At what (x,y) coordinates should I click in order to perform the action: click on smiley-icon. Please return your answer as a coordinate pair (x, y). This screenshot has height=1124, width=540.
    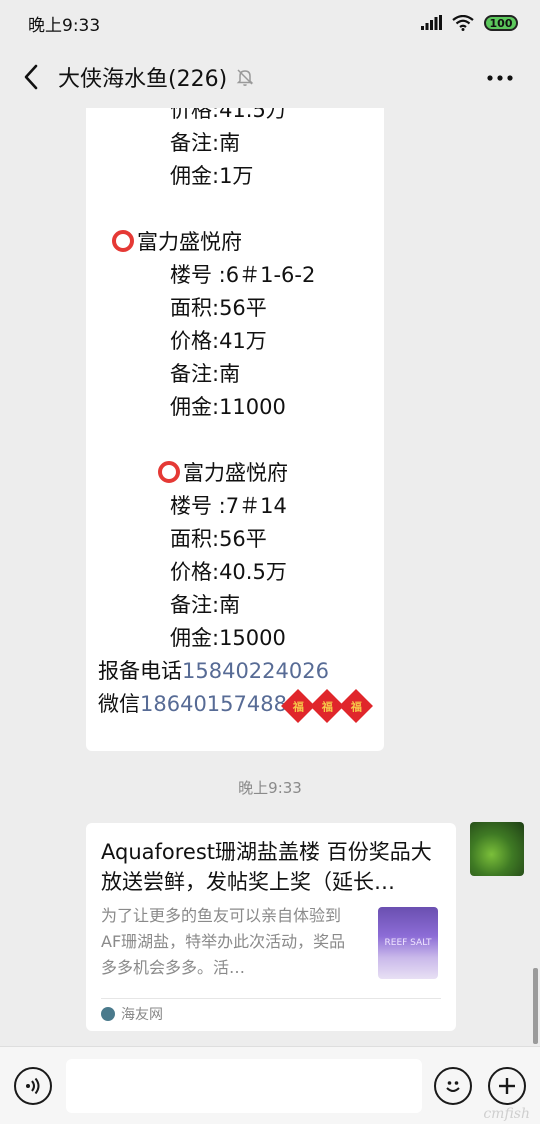
    Looking at the image, I should click on (453, 1086).